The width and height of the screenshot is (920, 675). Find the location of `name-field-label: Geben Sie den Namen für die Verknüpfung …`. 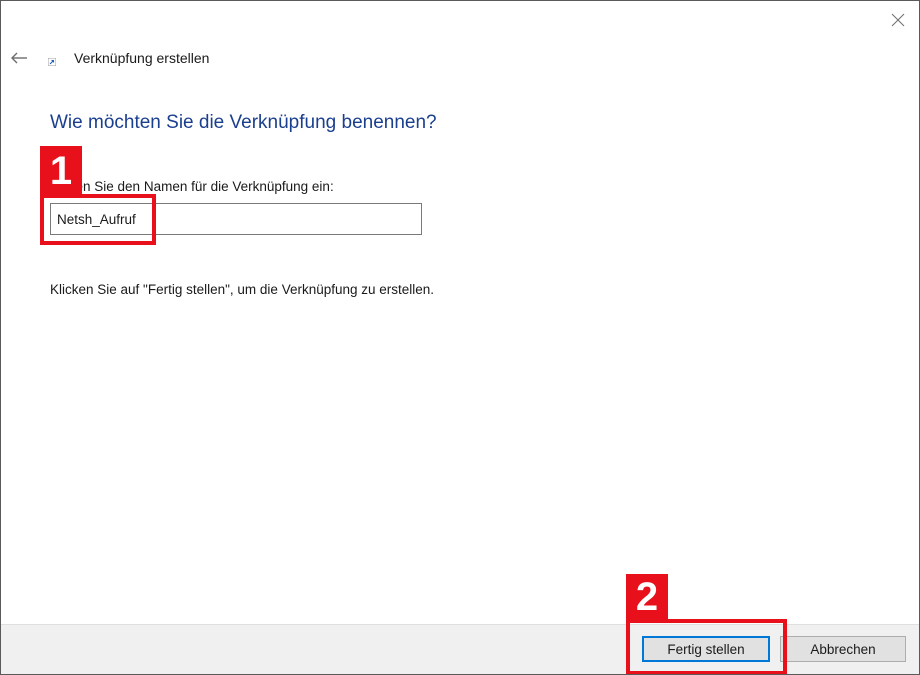

name-field-label: Geben Sie den Namen für die Verknüpfung … is located at coordinates (192, 186).